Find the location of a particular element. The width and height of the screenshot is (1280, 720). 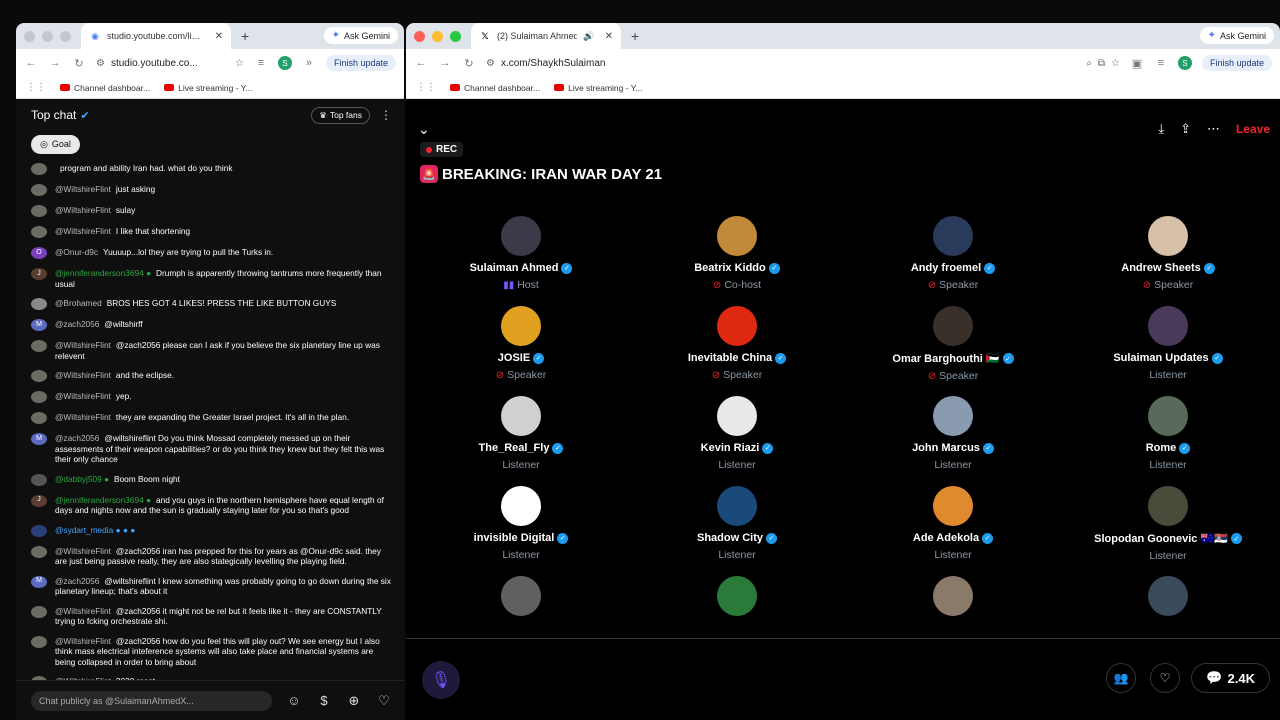

participant: The_Real_Fly ✓ Listener is located at coordinates (521, 433).